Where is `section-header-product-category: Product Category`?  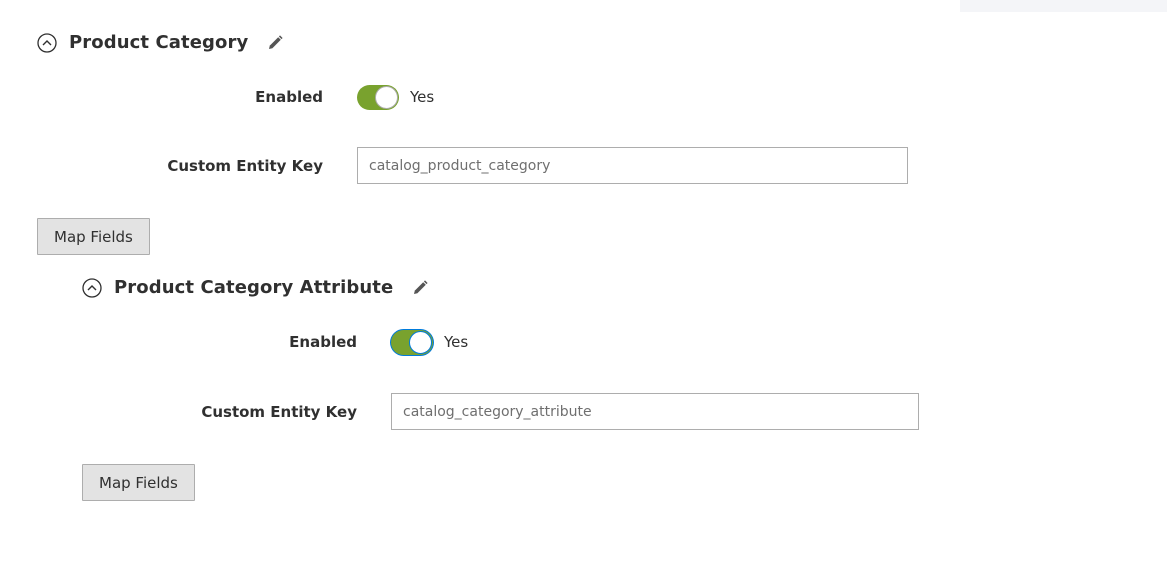
section-header-product-category: Product Category is located at coordinates (160, 42).